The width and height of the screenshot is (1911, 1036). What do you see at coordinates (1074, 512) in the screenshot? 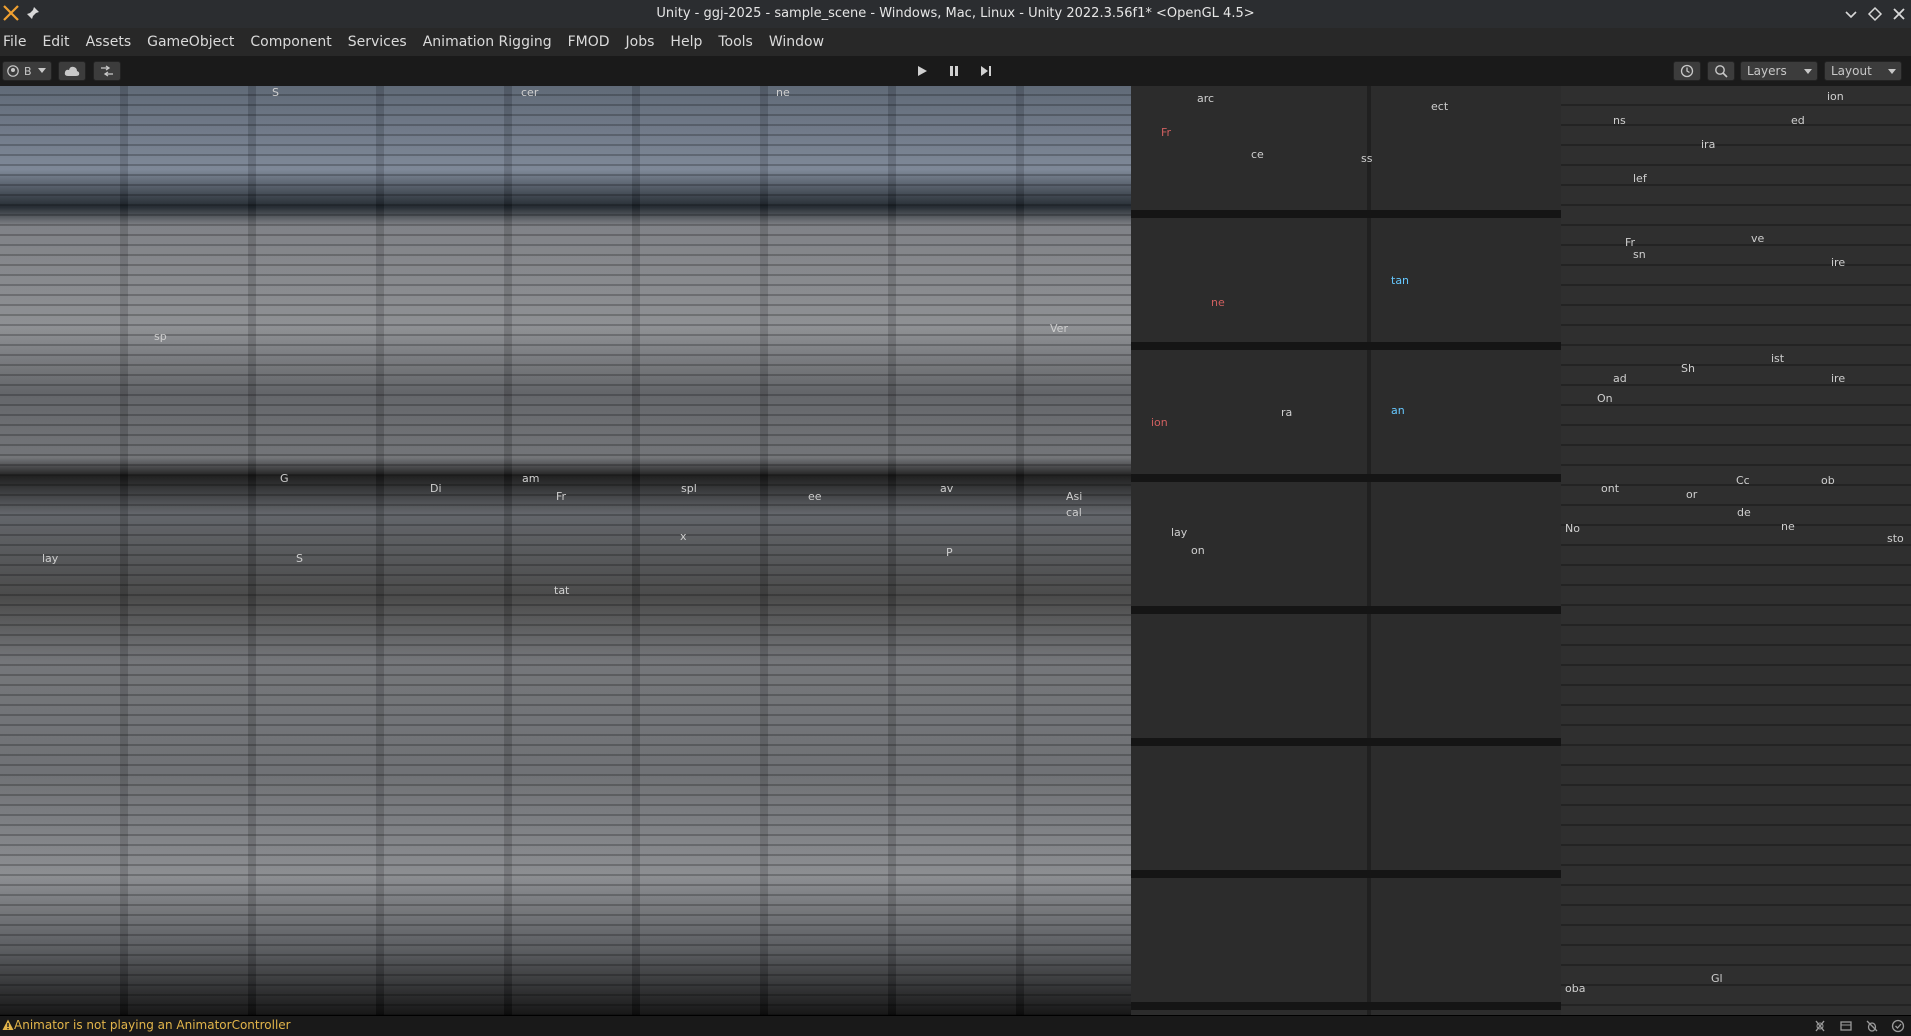
I see `scene-fragment: cal` at bounding box center [1074, 512].